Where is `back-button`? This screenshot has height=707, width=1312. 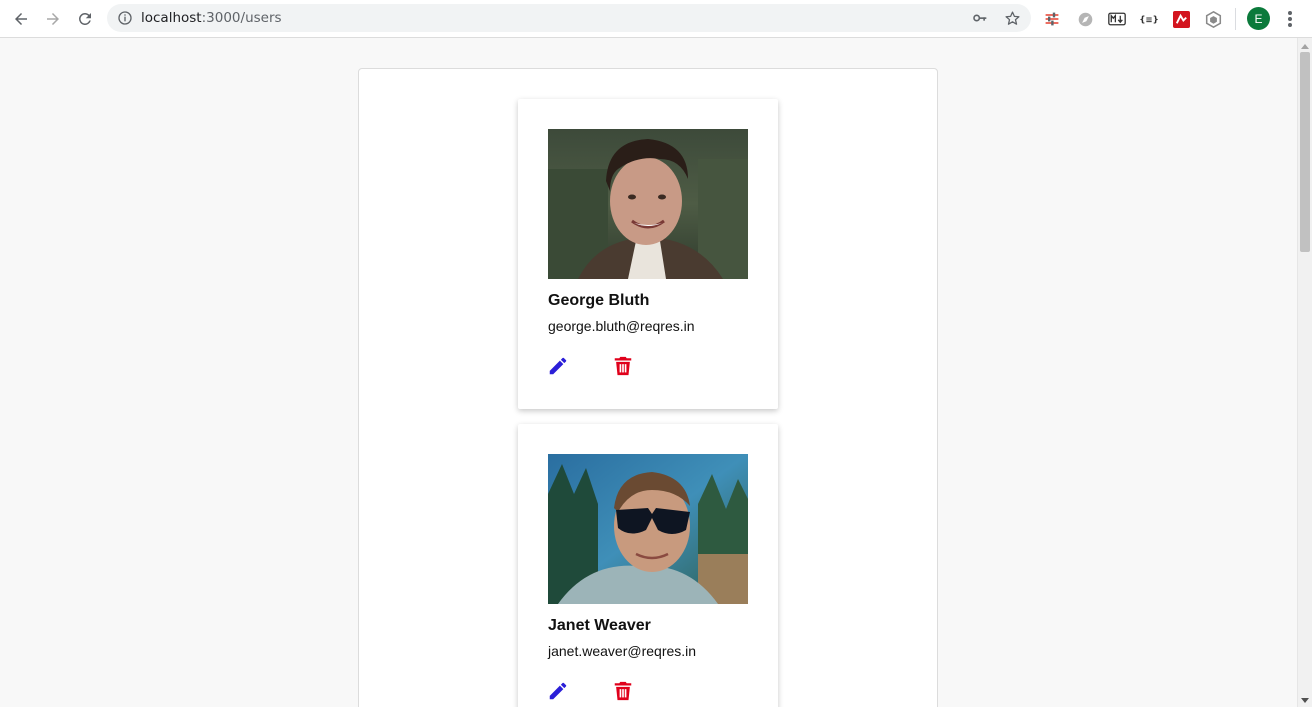 back-button is located at coordinates (21, 19).